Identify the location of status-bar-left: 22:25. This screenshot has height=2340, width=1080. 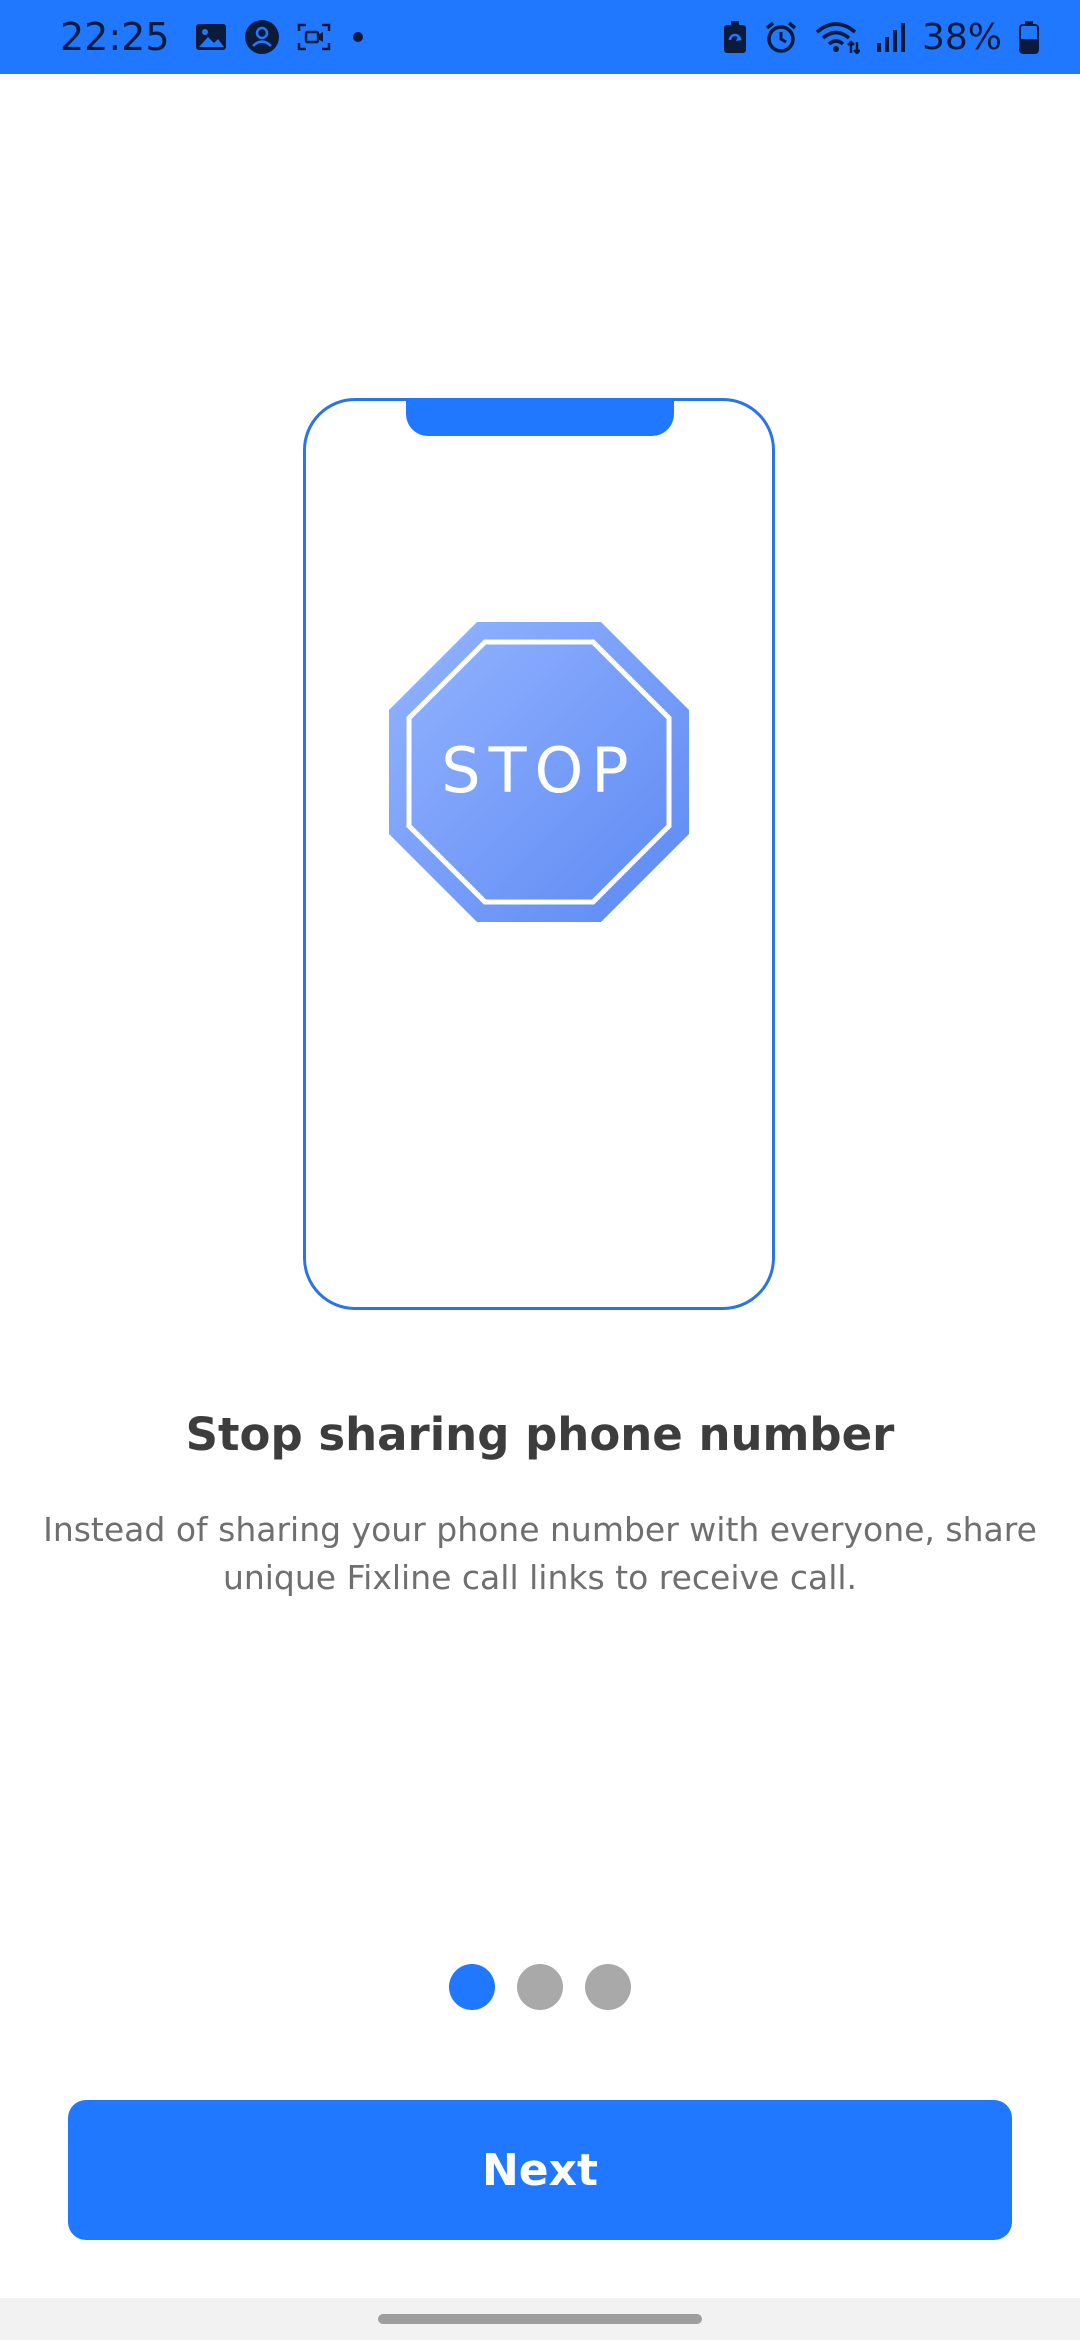
(214, 37).